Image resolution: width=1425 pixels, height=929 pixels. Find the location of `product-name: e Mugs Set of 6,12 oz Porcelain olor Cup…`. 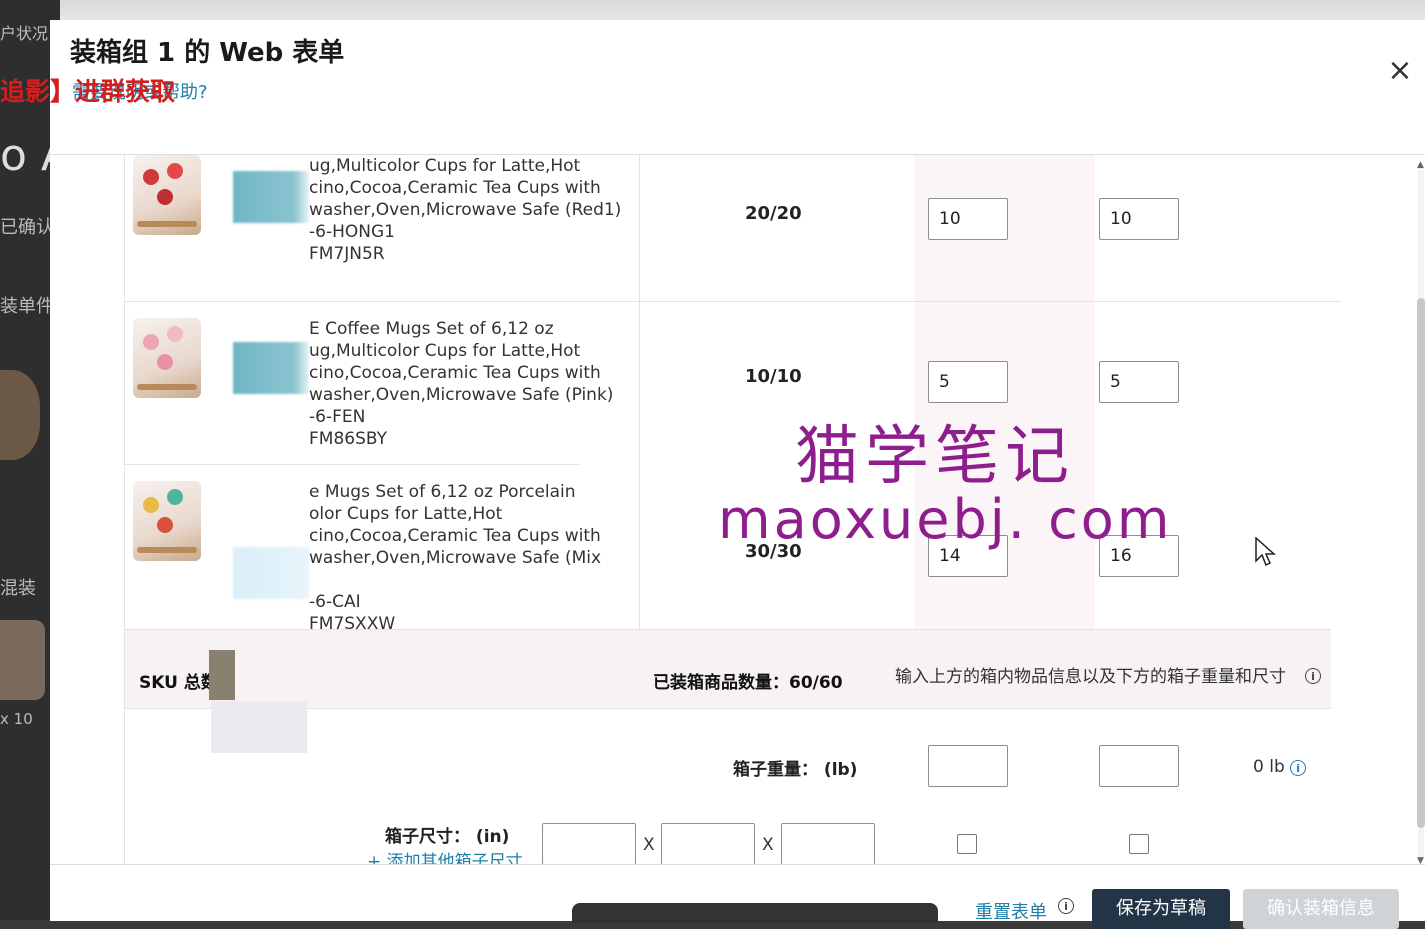

product-name: e Mugs Set of 6,12 oz Porcelain olor Cup… is located at coordinates (455, 558).